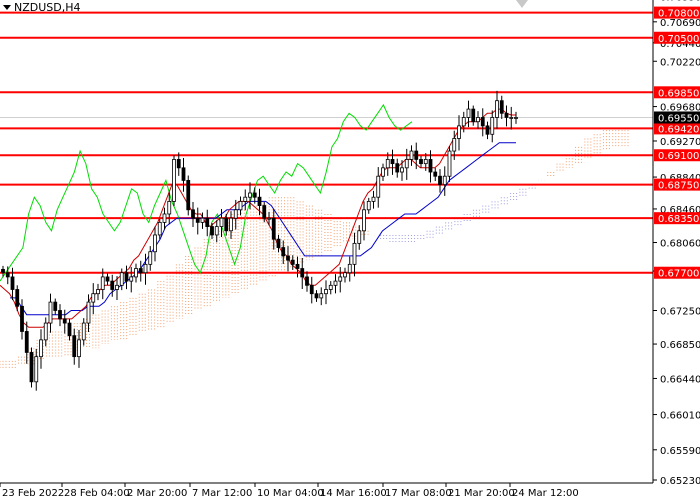 The width and height of the screenshot is (700, 504). Describe the element at coordinates (157, 493) in the screenshot. I see `x-tick-label: 2 Mar 20:00` at that location.